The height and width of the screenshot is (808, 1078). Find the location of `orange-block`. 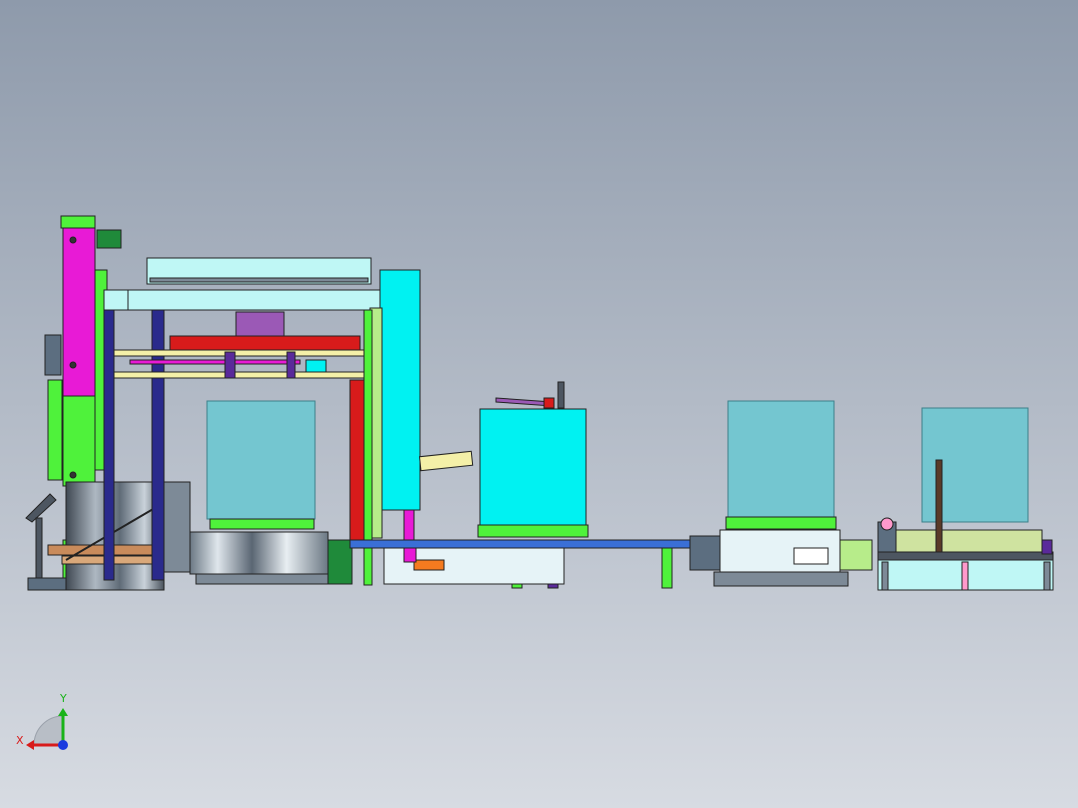

orange-block is located at coordinates (429, 565).